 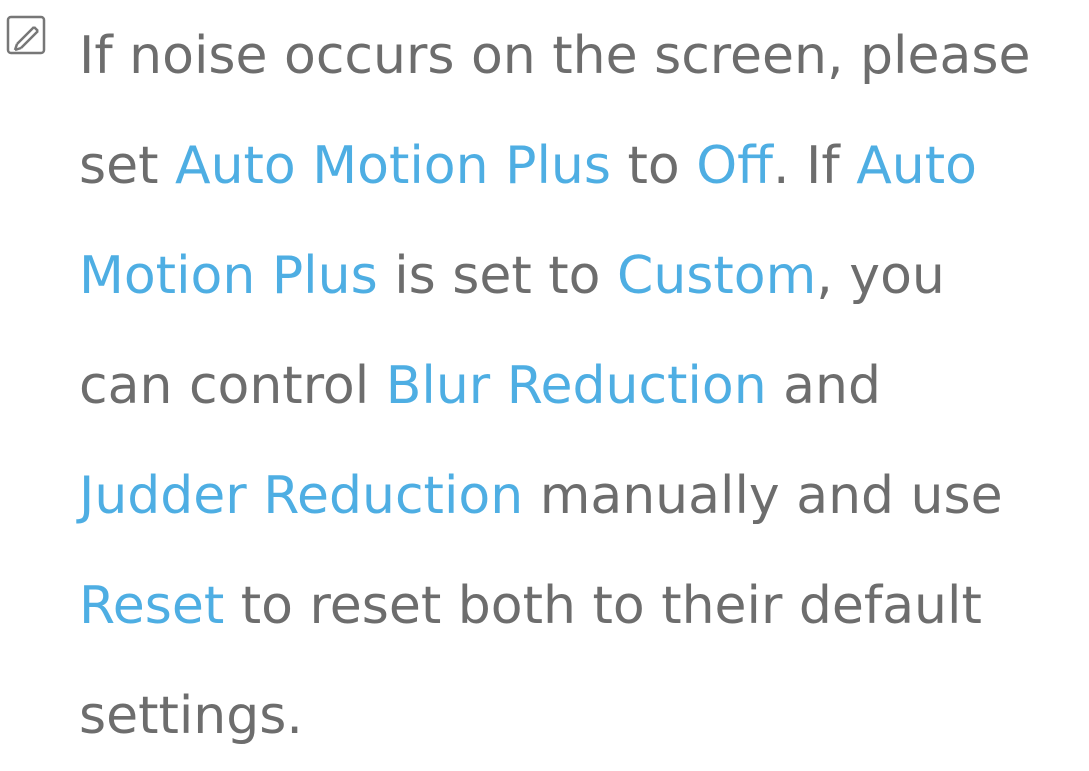 I want to click on note-text-run: to, so click(x=653, y=166).